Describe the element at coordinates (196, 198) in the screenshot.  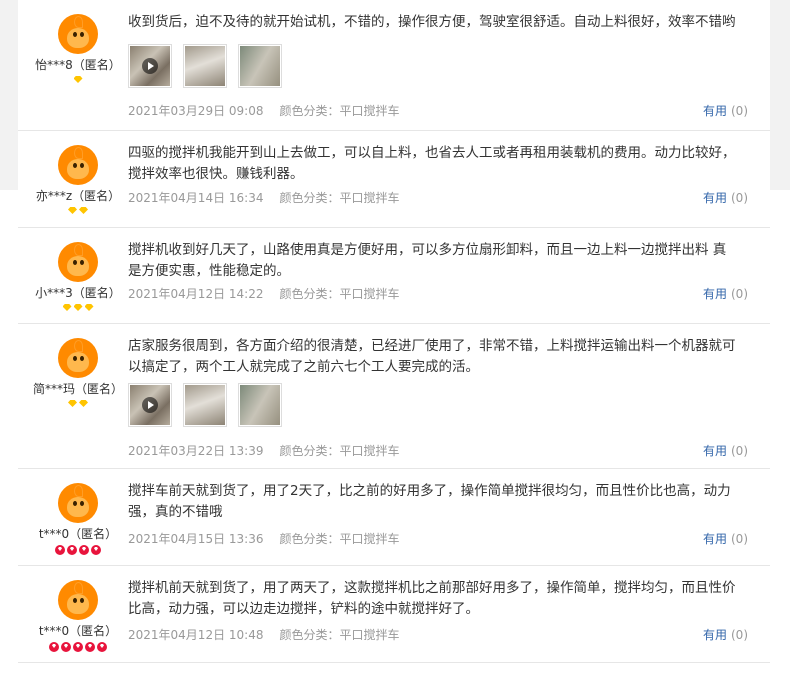
I see `review-date: 2021年04月14日 16:34` at that location.